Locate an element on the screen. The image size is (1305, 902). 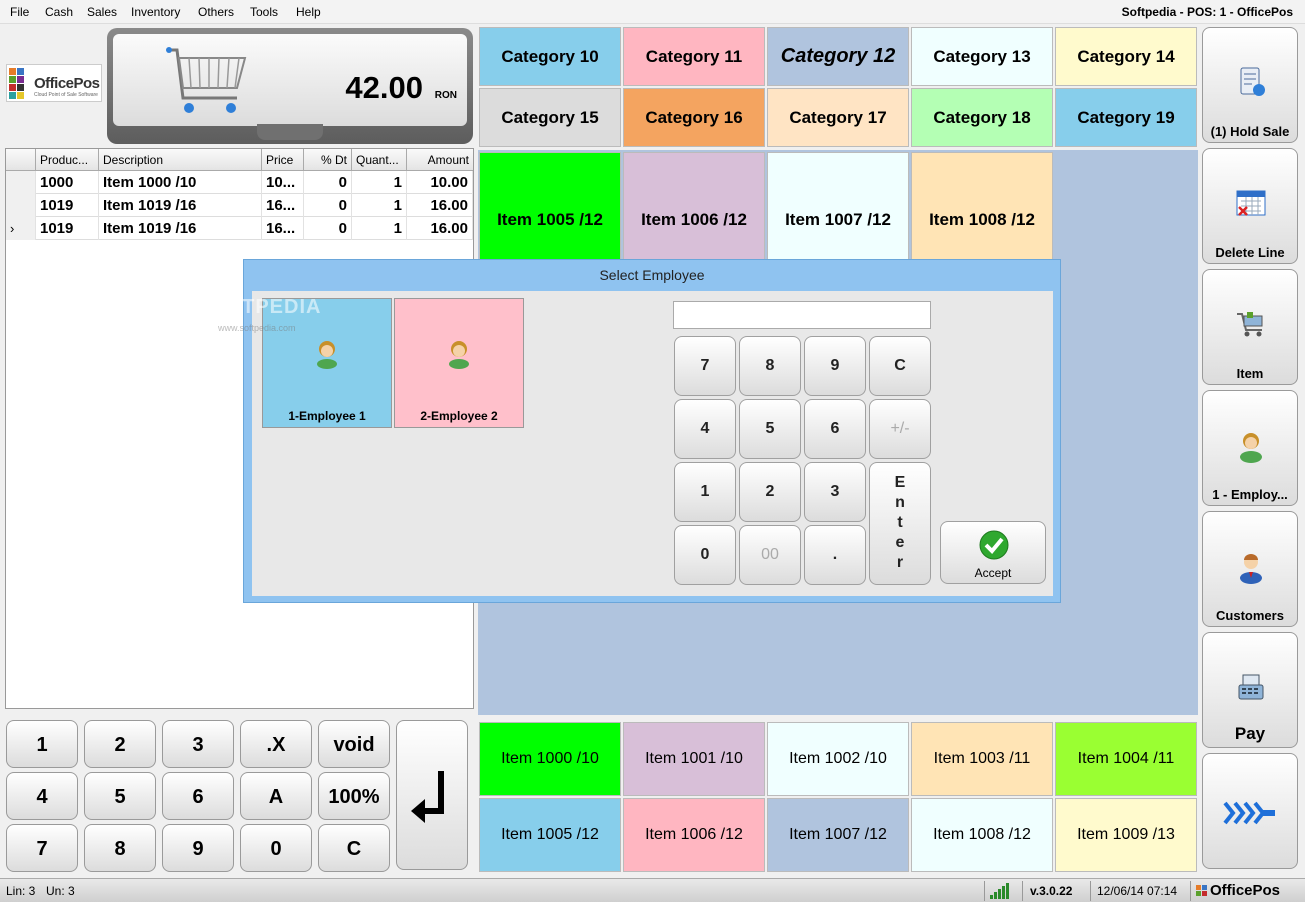
keypad-key: 3 is located at coordinates (198, 744).